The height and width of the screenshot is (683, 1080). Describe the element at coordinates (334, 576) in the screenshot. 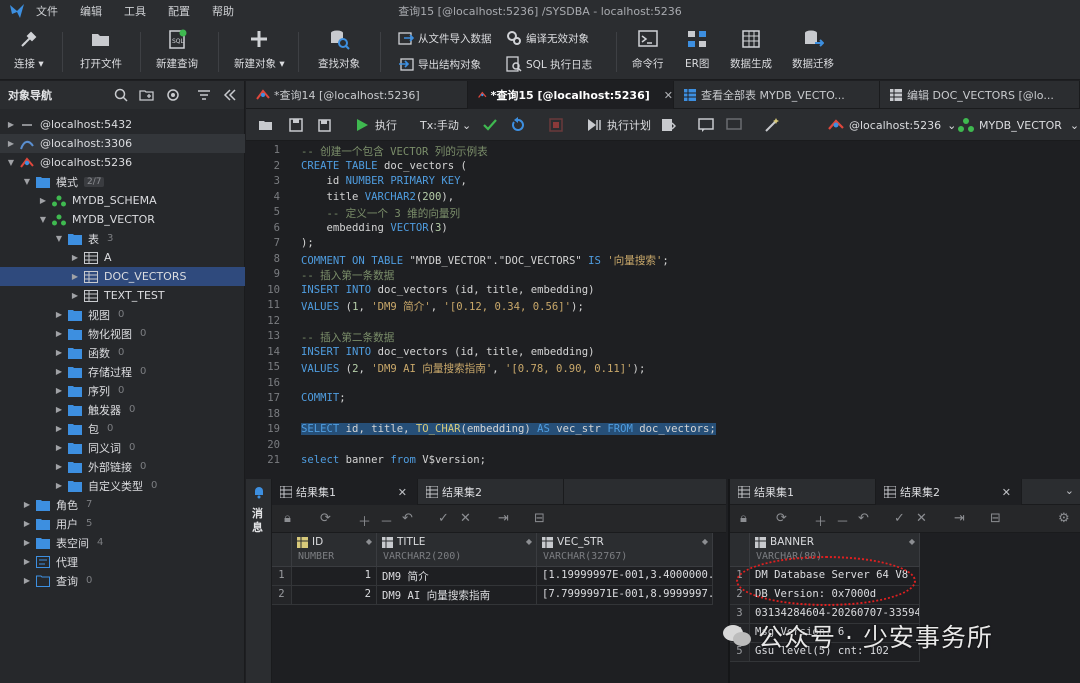

I see `table-cell: 1` at that location.